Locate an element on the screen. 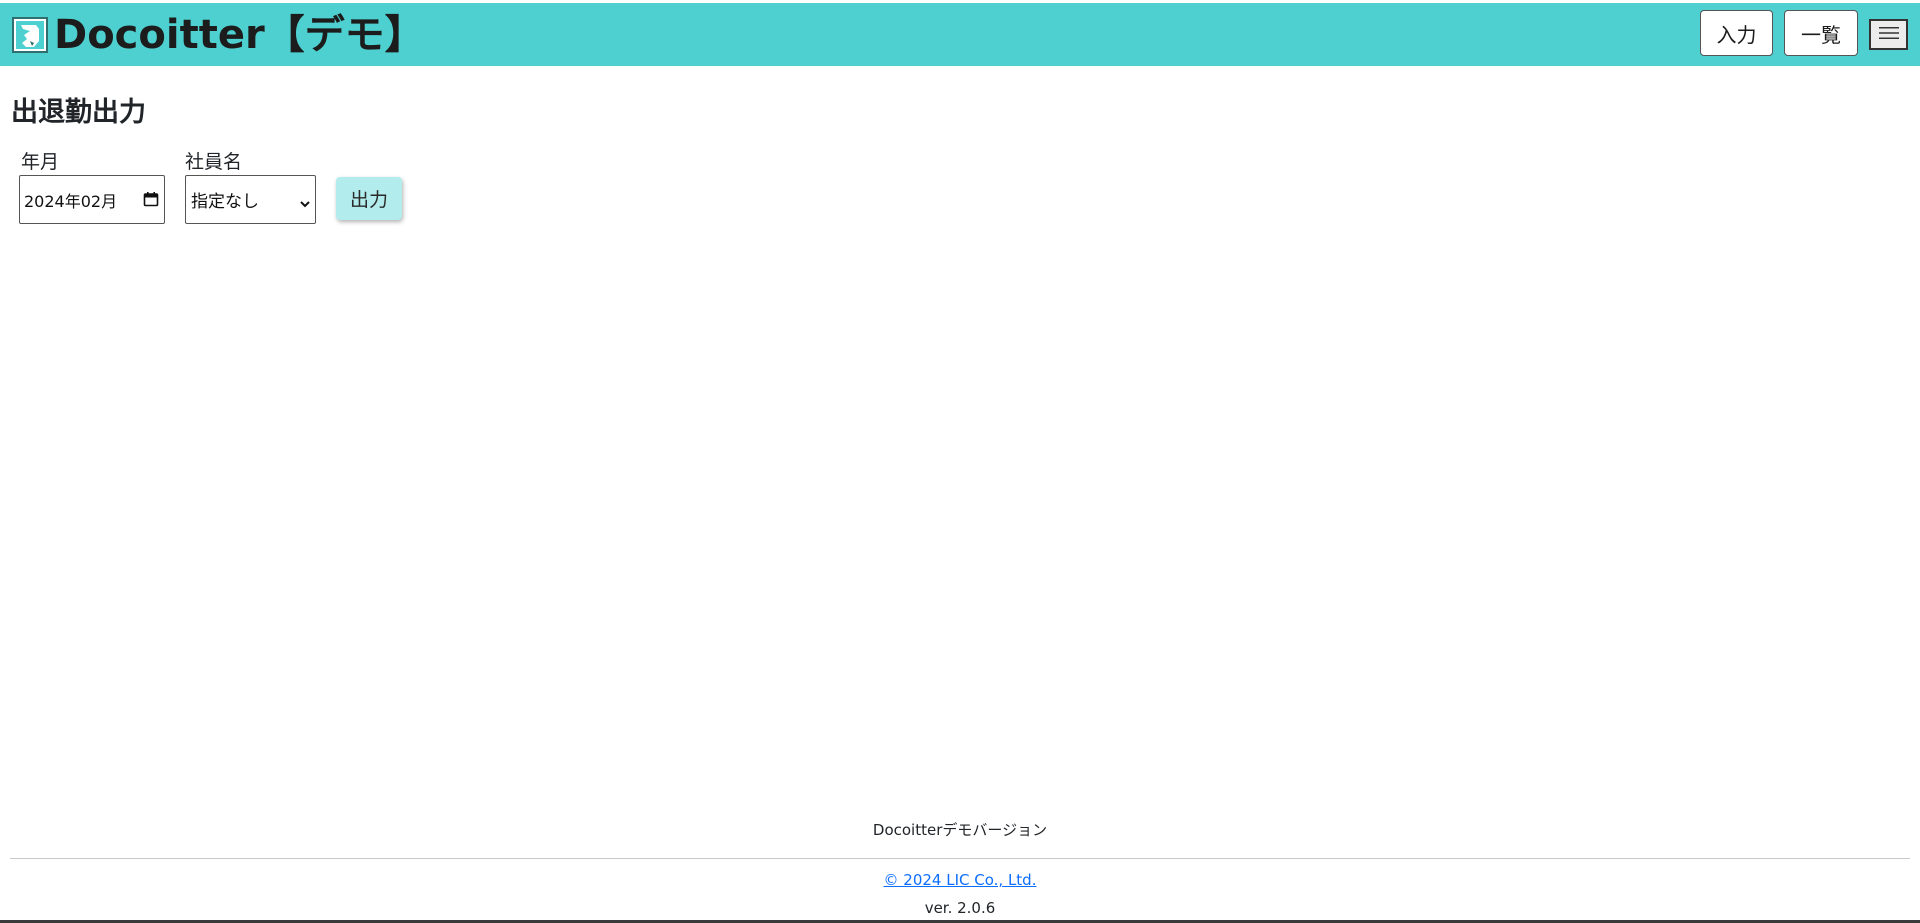  menu-toggle-button is located at coordinates (1888, 34).